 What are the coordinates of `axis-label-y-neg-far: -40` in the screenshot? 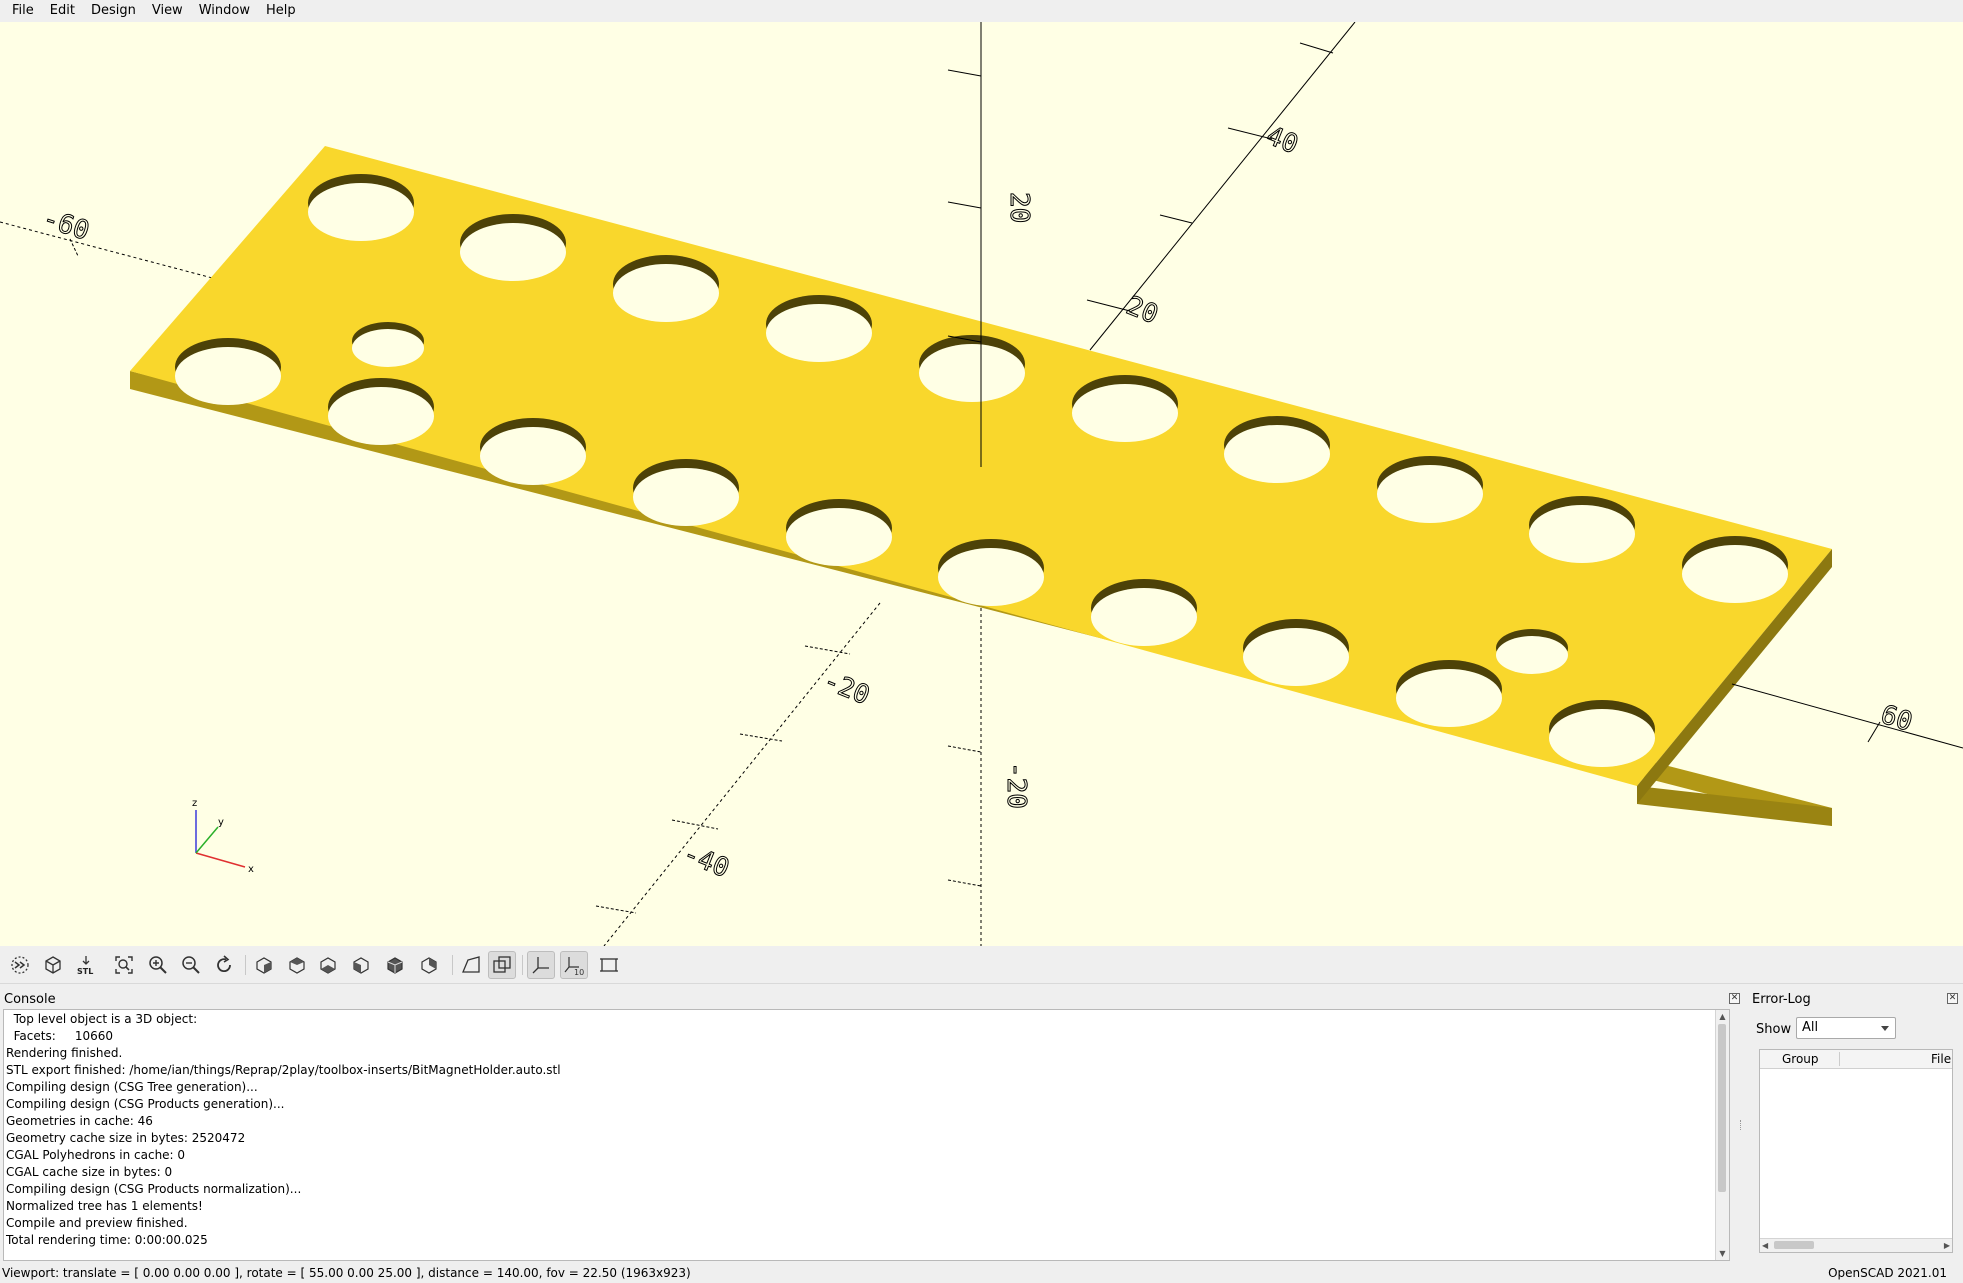 It's located at (706, 861).